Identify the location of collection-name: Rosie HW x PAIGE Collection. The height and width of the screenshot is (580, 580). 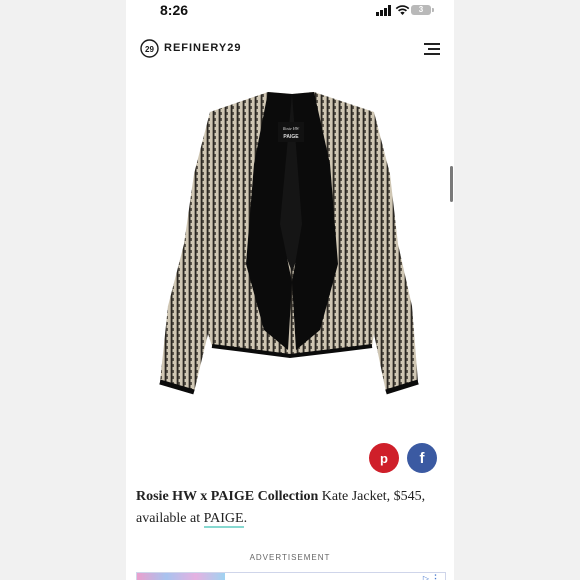
(227, 496).